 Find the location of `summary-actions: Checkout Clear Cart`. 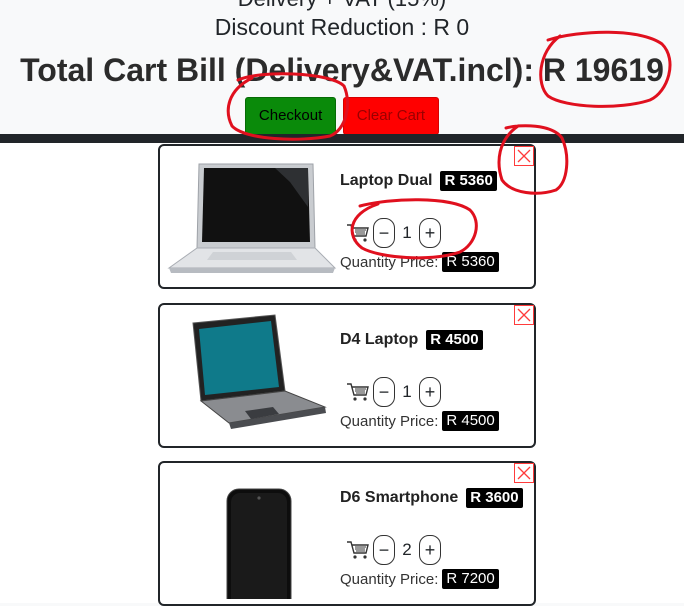

summary-actions: Checkout Clear Cart is located at coordinates (342, 116).